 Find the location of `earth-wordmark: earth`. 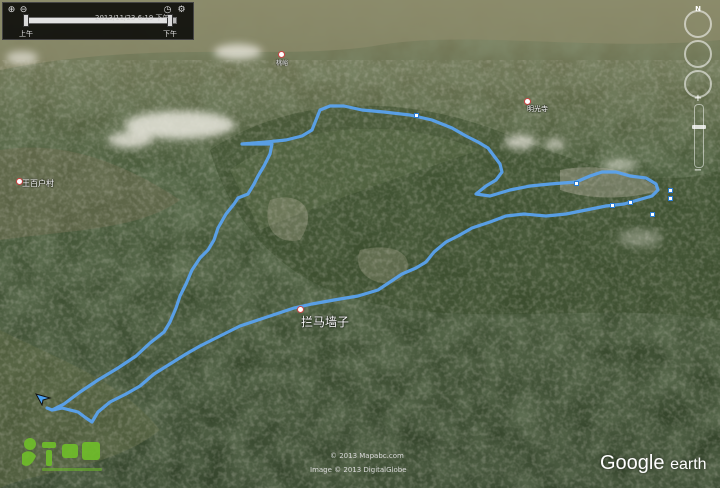

earth-wordmark: earth is located at coordinates (688, 464).